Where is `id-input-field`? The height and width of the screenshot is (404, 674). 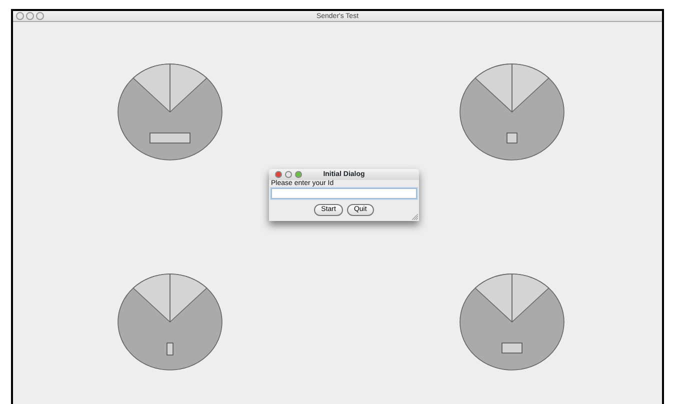 id-input-field is located at coordinates (344, 193).